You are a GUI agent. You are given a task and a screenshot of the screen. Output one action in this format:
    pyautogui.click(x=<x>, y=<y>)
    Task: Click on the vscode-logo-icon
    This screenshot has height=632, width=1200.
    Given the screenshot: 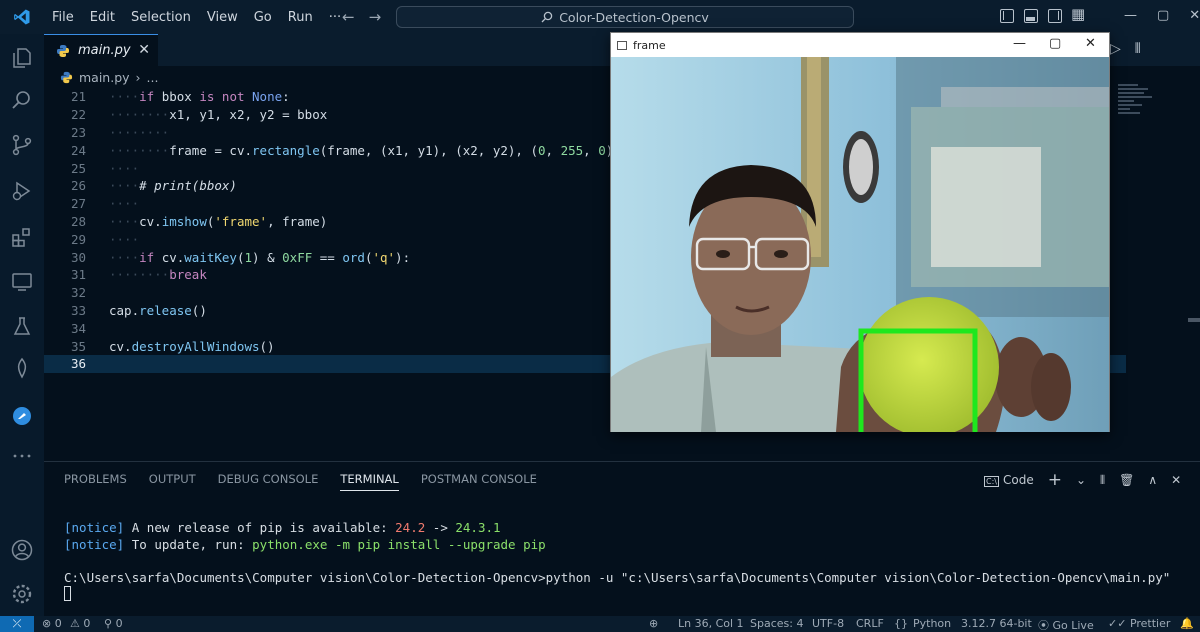 What is the action you would take?
    pyautogui.click(x=22, y=17)
    